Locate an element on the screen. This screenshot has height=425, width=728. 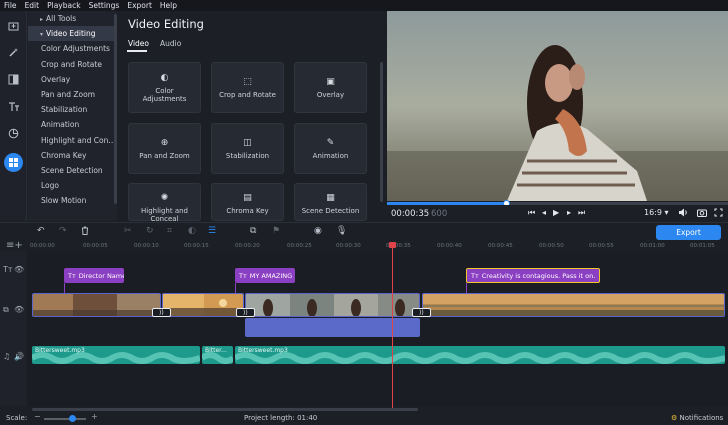
tile-crop-and-rotate: ⬚ Crop and Rotate is located at coordinates (247, 87).